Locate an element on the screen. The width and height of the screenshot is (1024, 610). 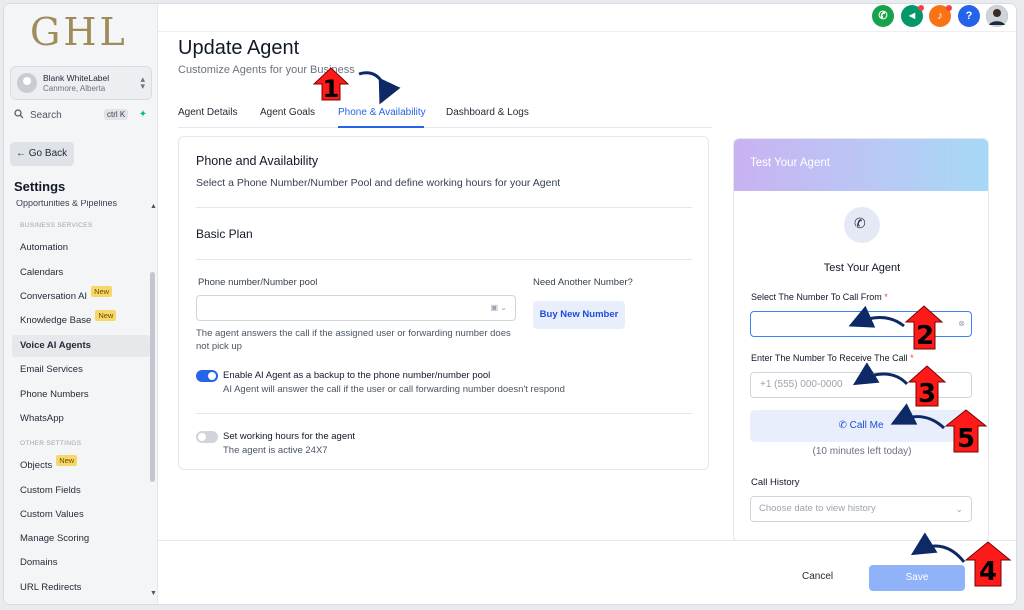
step-2-number: 2 is located at coordinates (925, 336).